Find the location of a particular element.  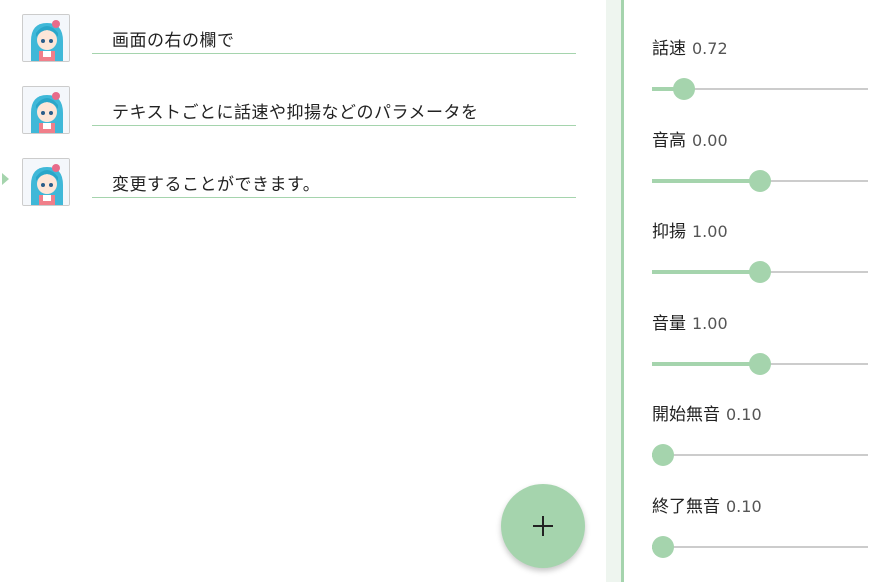

param-label-row: 終了無音 0.10 is located at coordinates (707, 507).